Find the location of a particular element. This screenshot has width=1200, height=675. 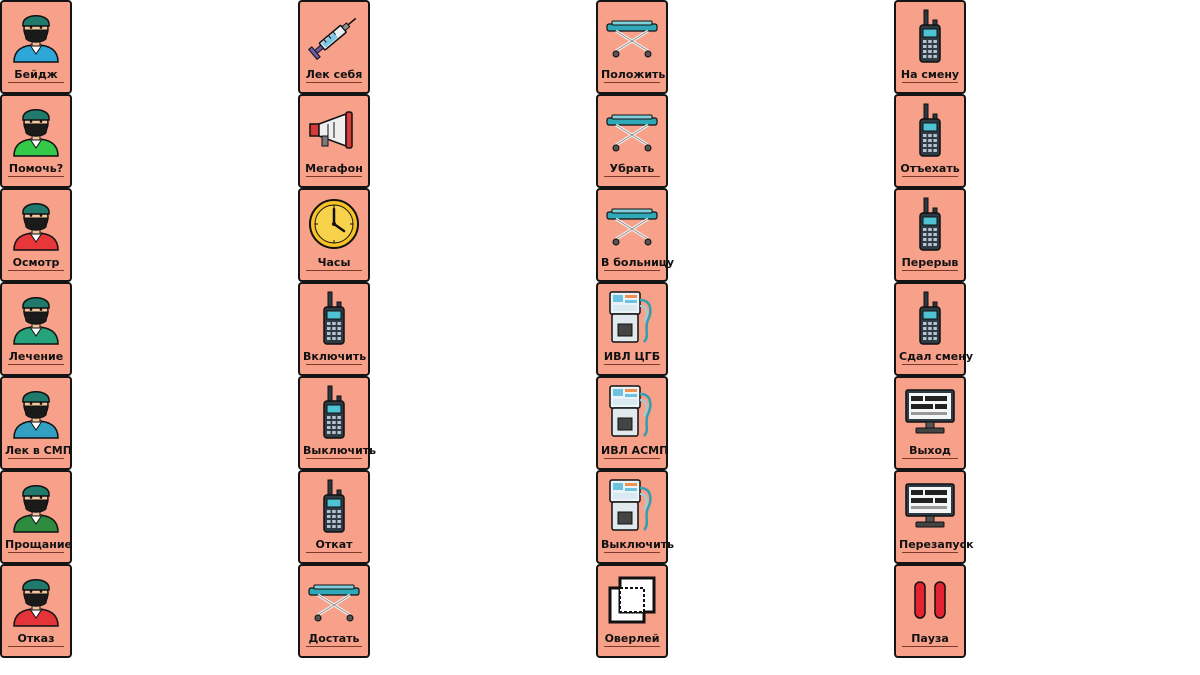

button-label: Откат is located at coordinates (334, 544).